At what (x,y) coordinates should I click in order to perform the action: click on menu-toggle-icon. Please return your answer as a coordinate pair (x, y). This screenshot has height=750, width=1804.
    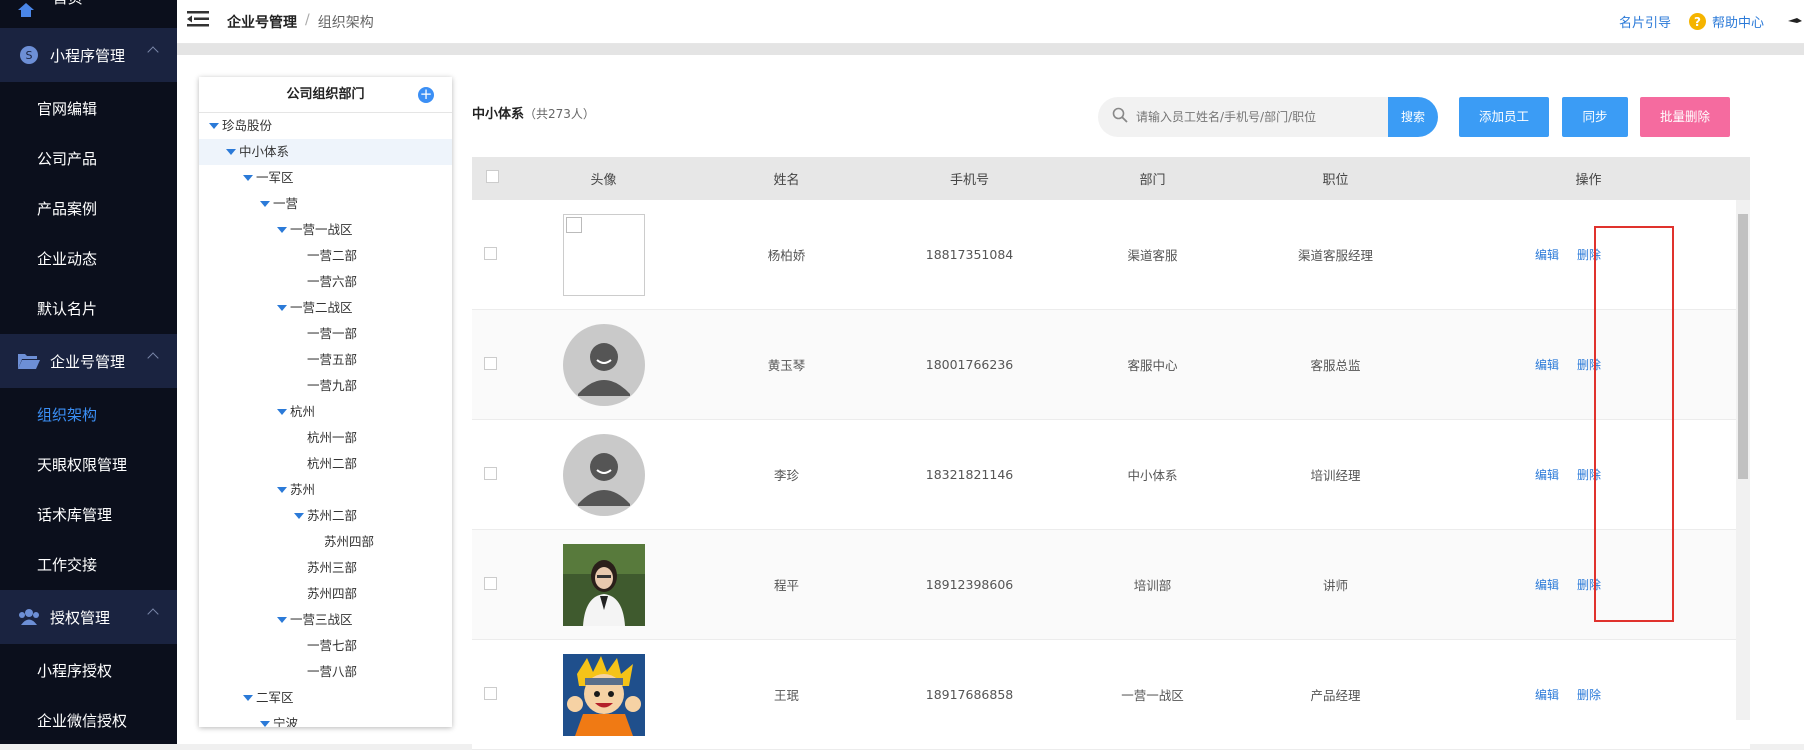
    Looking at the image, I should click on (198, 21).